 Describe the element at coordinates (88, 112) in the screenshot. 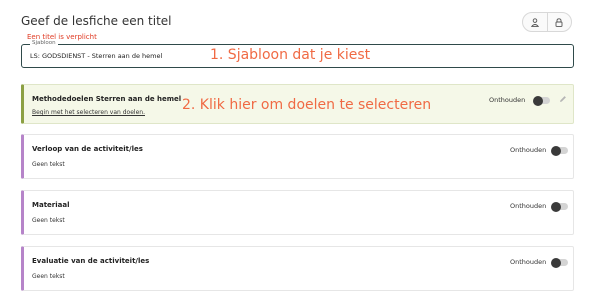

I see `select-goals-link: Begin met het selecteren van doelen.` at that location.